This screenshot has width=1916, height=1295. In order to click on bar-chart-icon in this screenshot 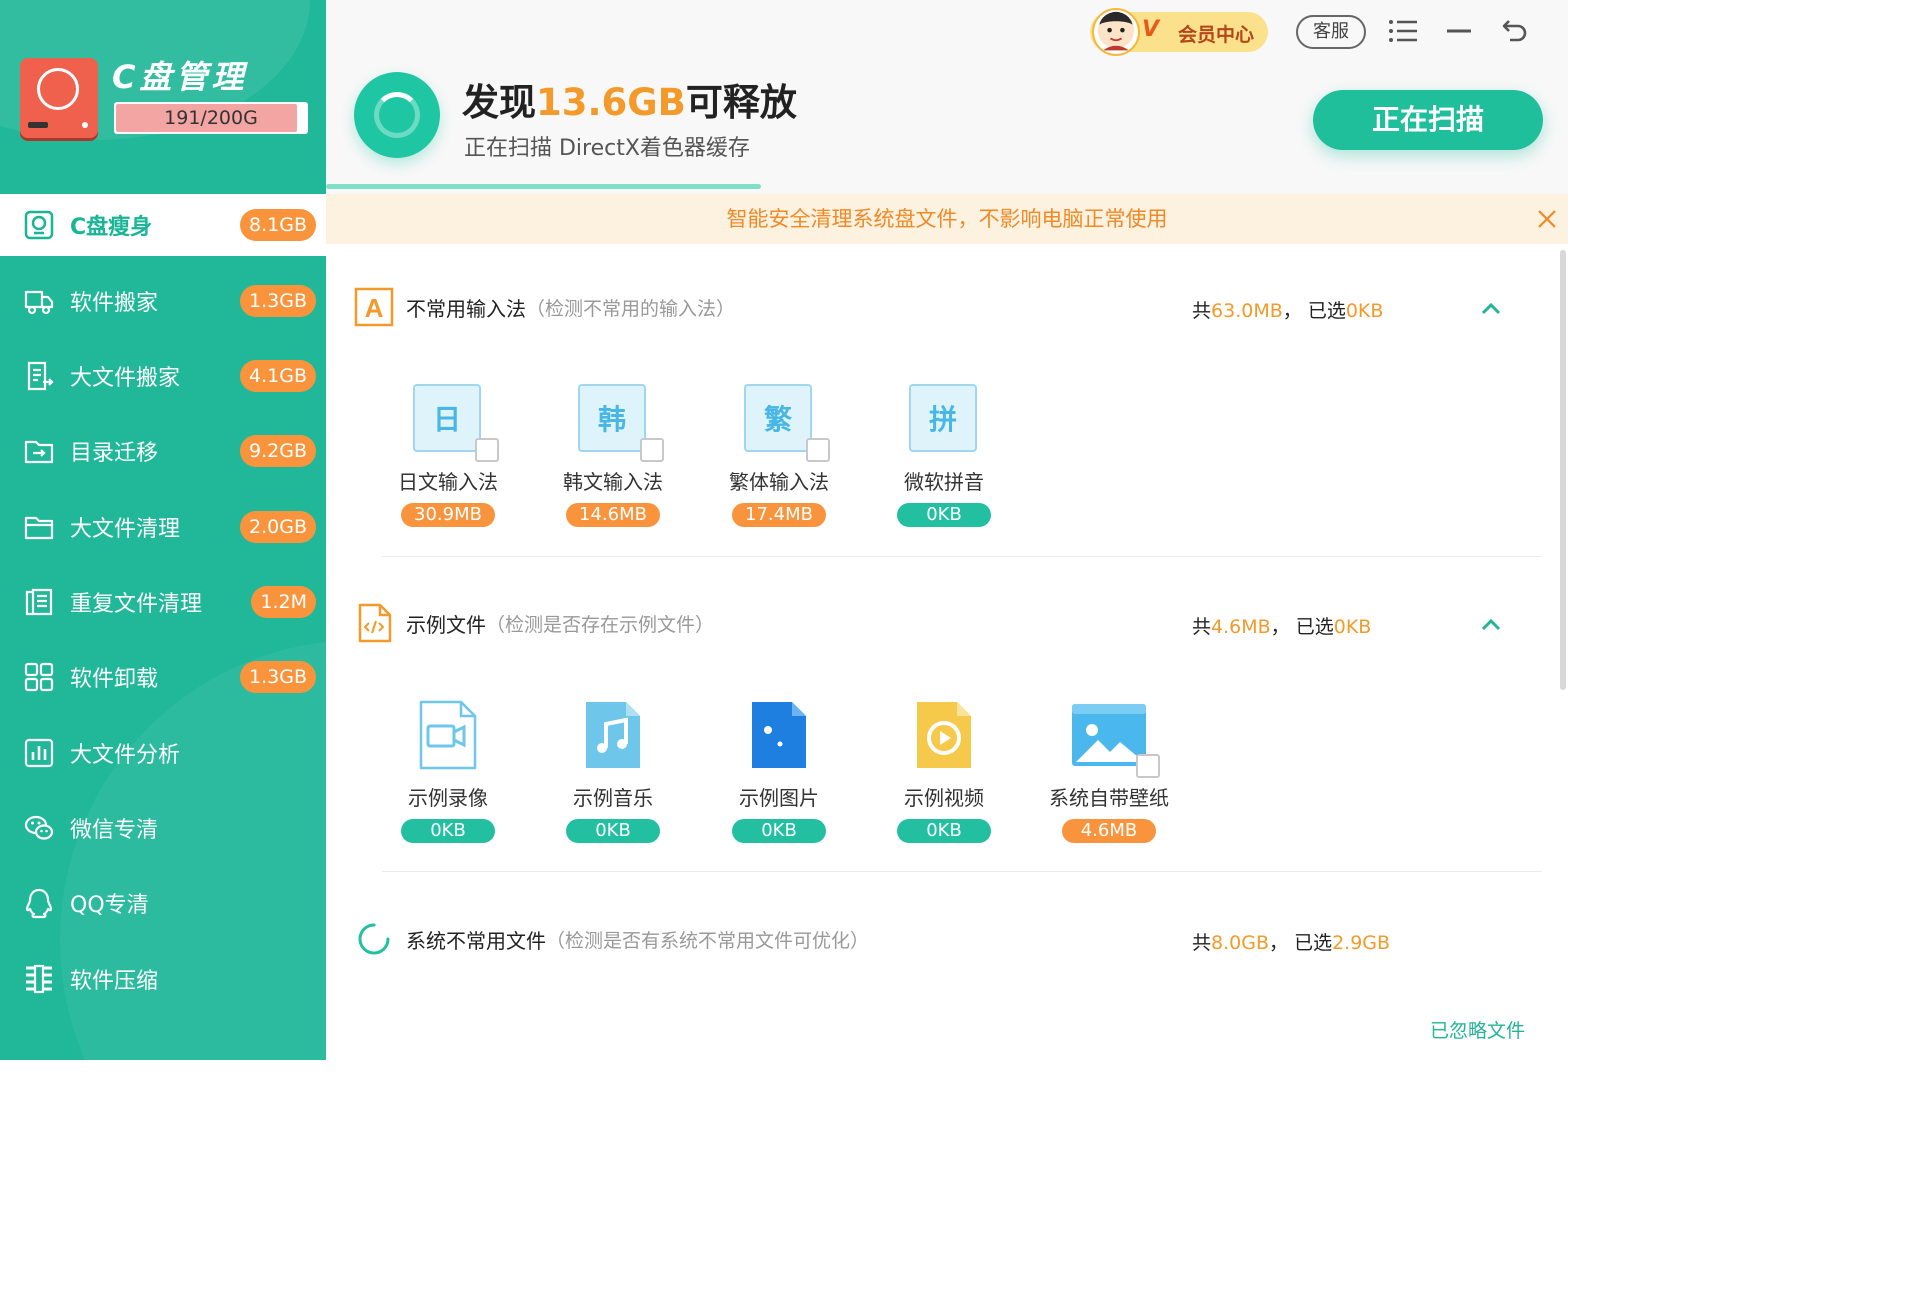, I will do `click(39, 753)`.